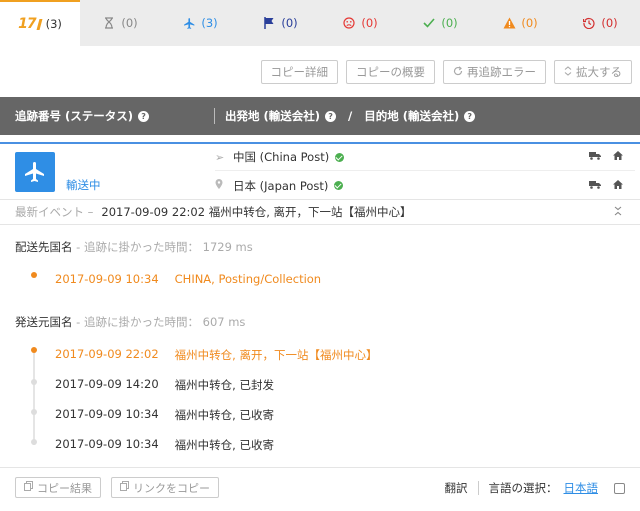 The image size is (640, 511). What do you see at coordinates (523, 488) in the screenshot?
I see `language-label: 言語の選択：` at bounding box center [523, 488].